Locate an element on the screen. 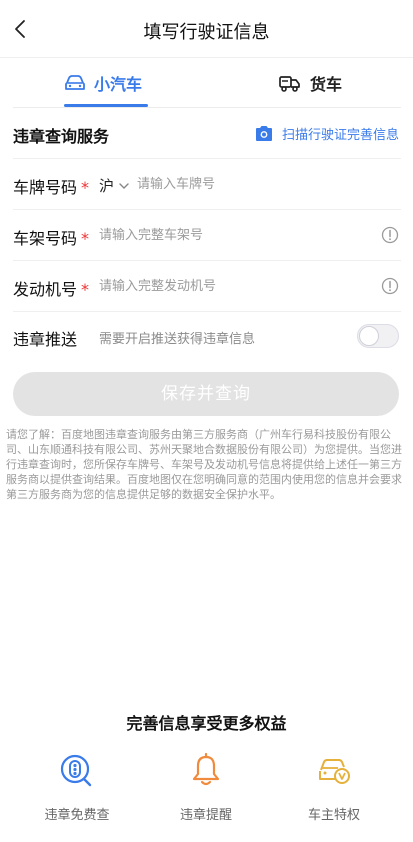 The height and width of the screenshot is (842, 413). benefit-owner-privileges: 车主特权 is located at coordinates (334, 787).